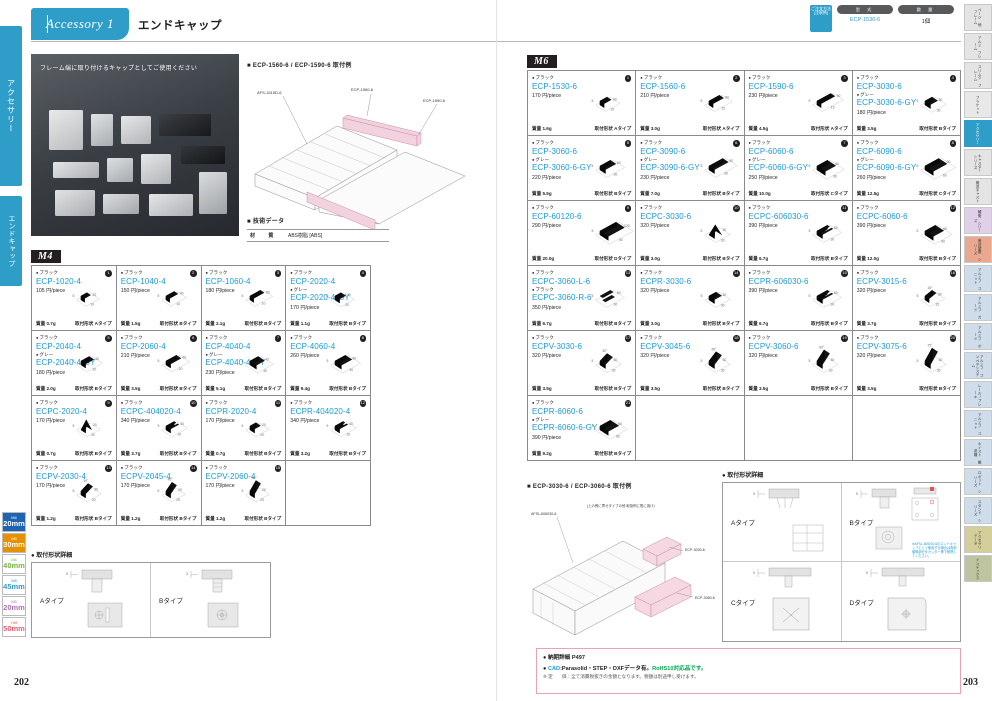 This screenshot has height=701, width=992. What do you see at coordinates (628, 143) in the screenshot?
I see `product-index: 5` at bounding box center [628, 143].